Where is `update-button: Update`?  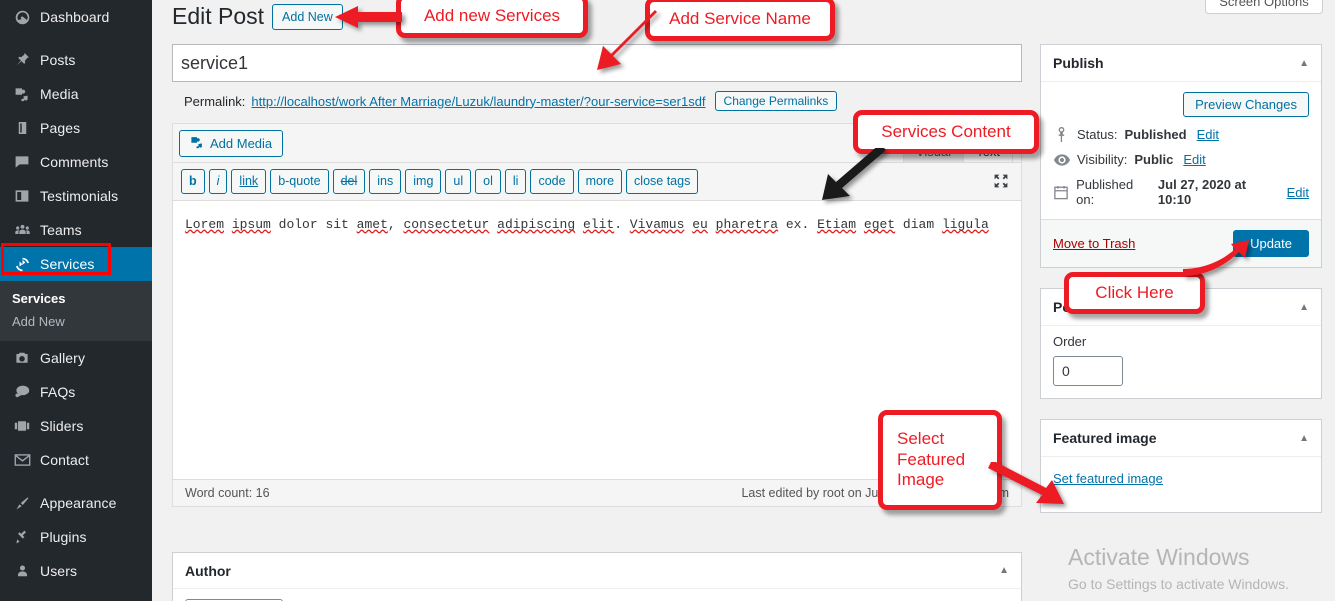
update-button: Update is located at coordinates (1271, 243).